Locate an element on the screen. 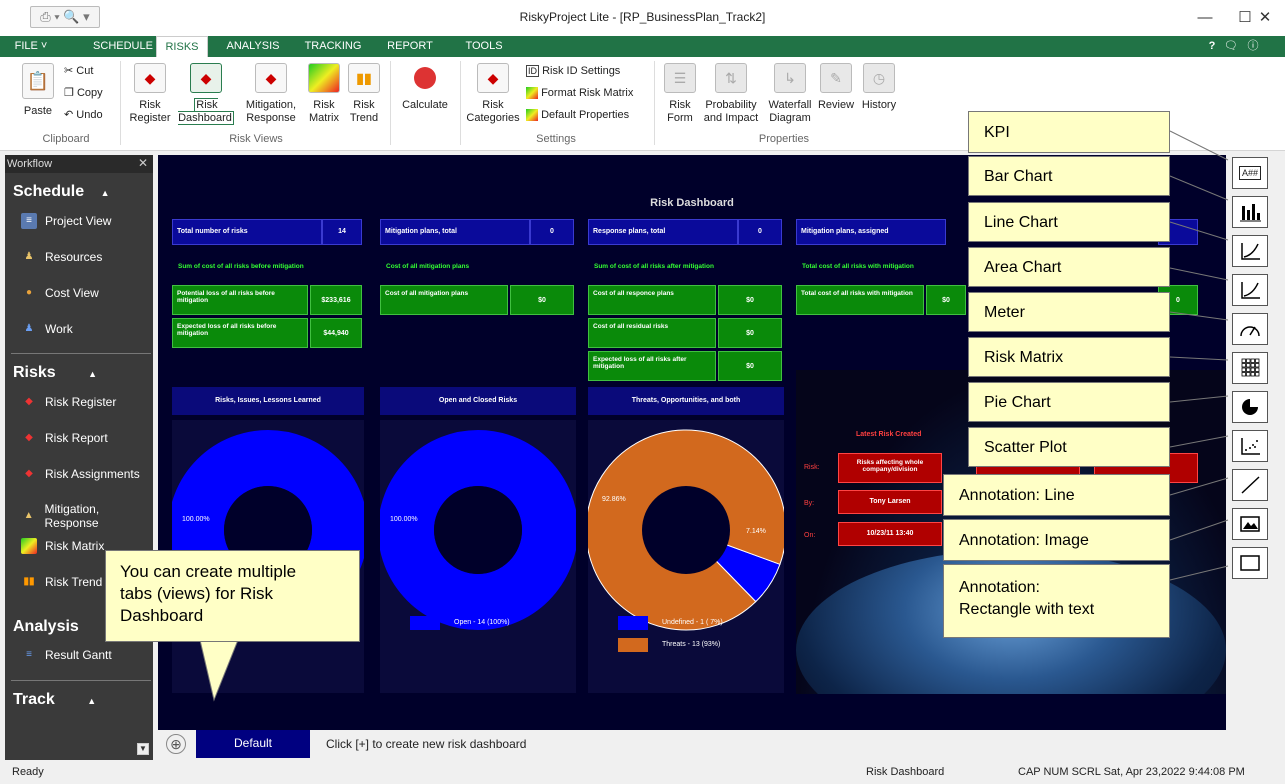 Image resolution: width=1285 pixels, height=784 pixels. callout-annotation-image: Annotation: Image is located at coordinates (1056, 540).